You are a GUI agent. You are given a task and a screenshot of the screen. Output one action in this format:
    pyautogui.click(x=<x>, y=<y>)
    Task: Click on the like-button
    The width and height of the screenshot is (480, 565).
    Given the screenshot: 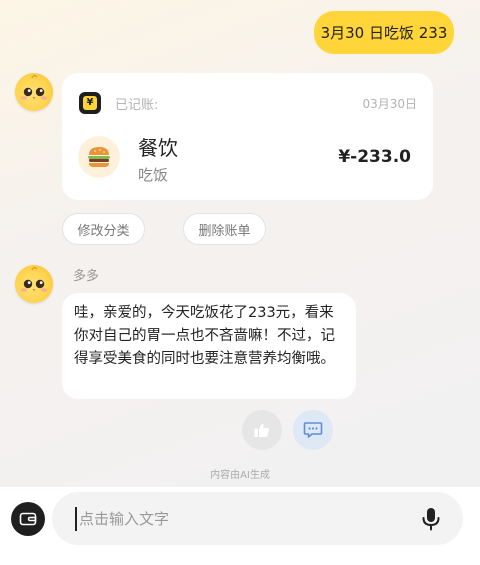 What is the action you would take?
    pyautogui.click(x=262, y=430)
    